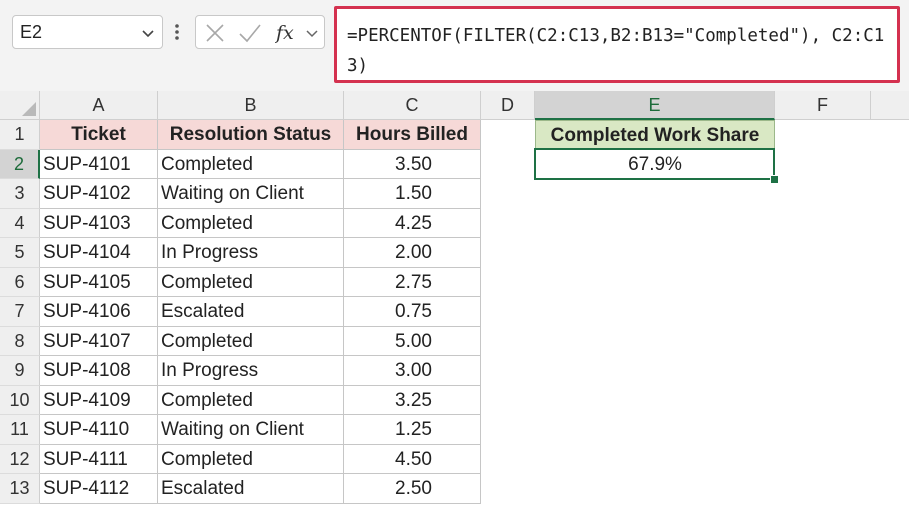 The image size is (909, 505). I want to click on column-header-d: D, so click(508, 105).